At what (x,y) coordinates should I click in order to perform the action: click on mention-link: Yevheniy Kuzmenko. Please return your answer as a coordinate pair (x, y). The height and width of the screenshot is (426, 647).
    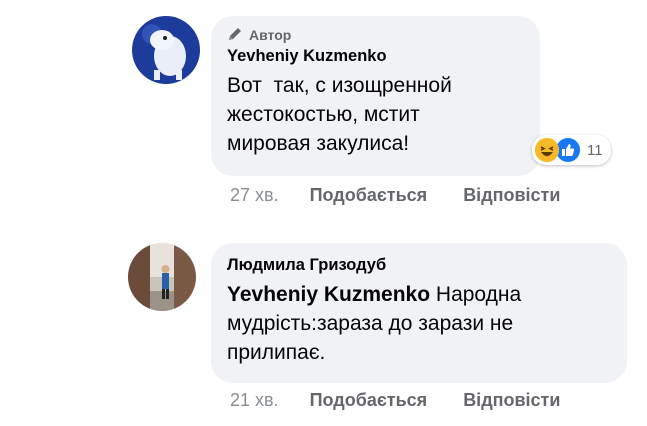
    Looking at the image, I should click on (328, 294).